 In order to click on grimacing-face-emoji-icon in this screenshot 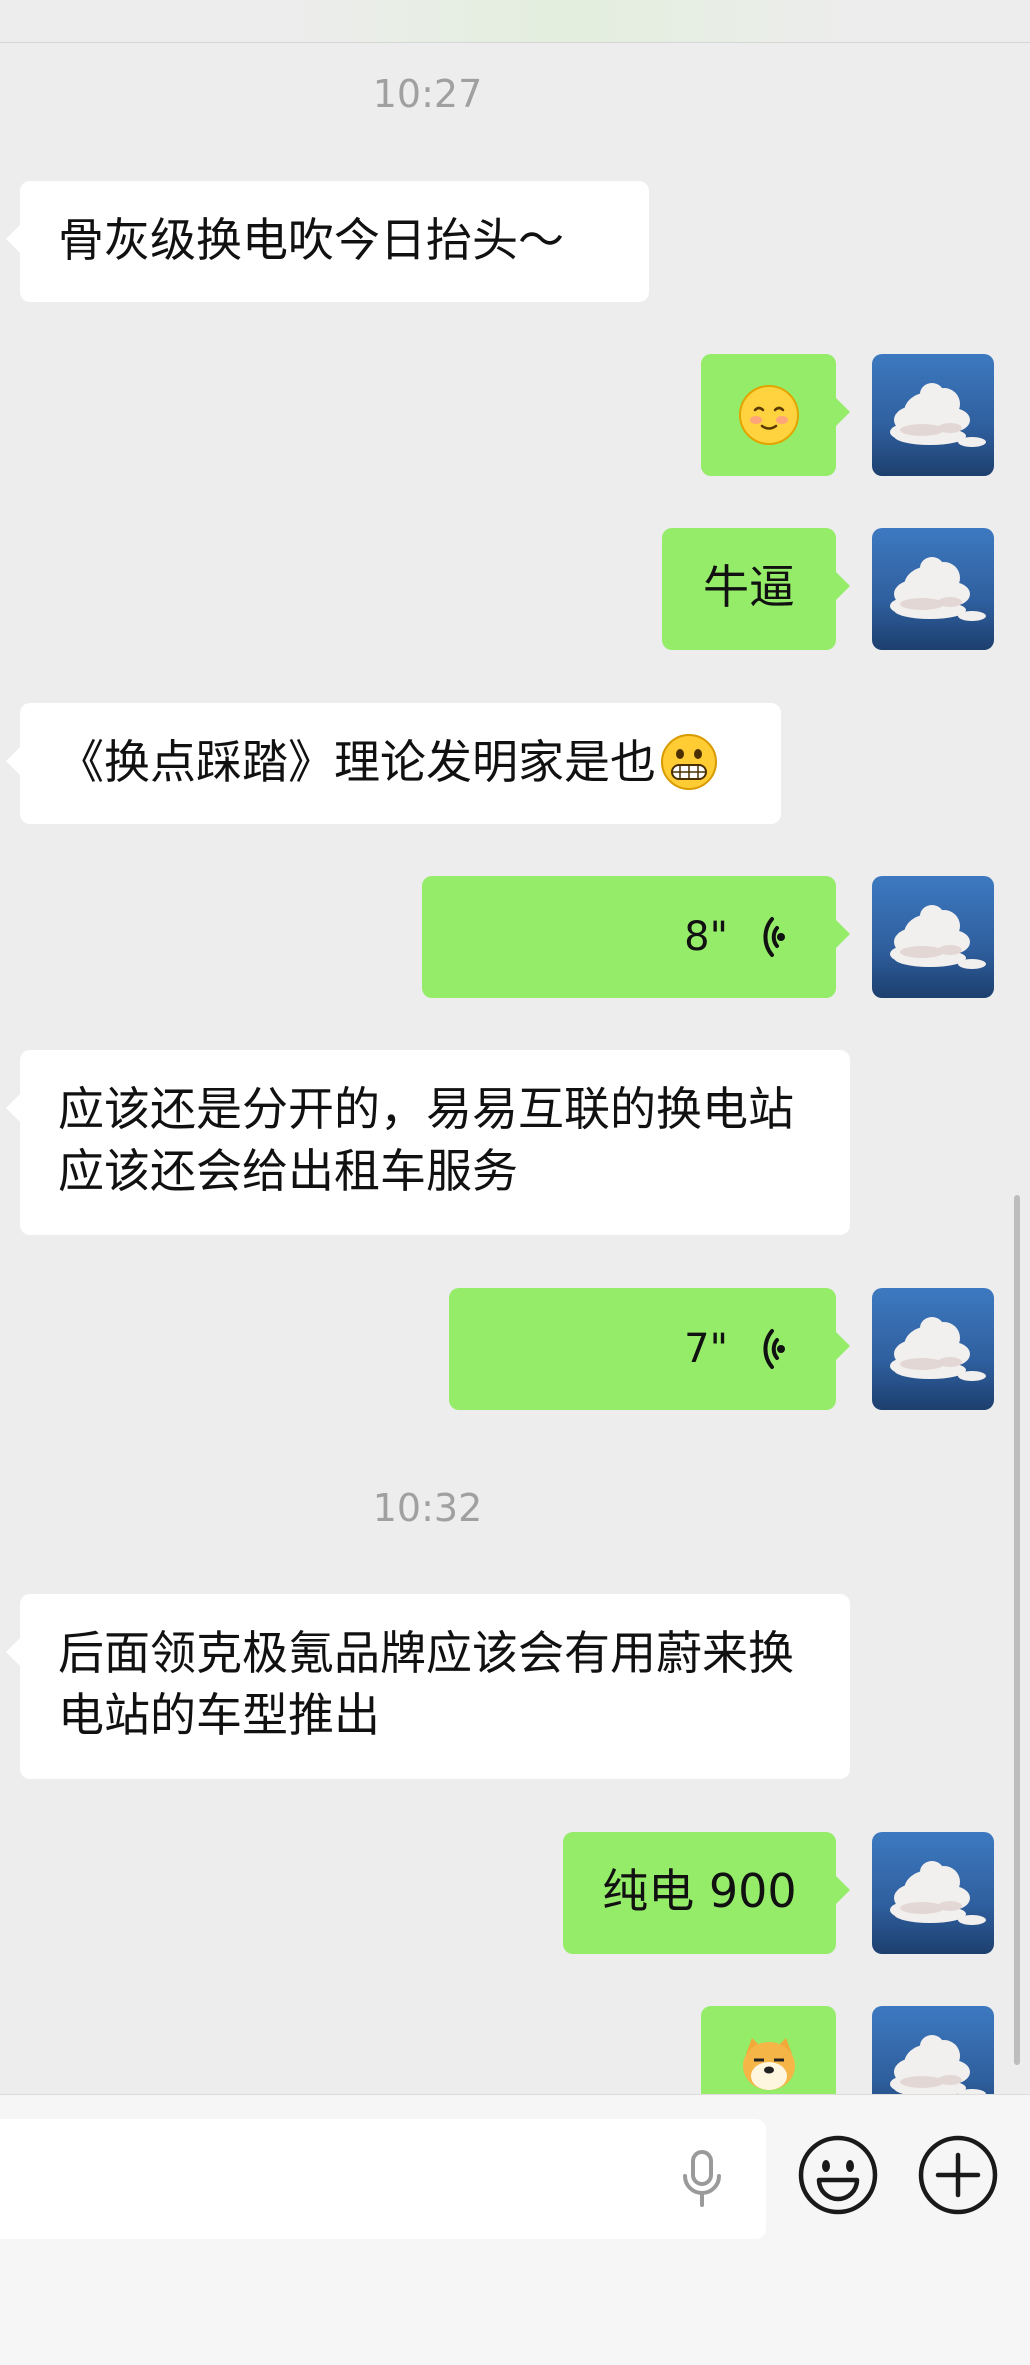, I will do `click(689, 762)`.